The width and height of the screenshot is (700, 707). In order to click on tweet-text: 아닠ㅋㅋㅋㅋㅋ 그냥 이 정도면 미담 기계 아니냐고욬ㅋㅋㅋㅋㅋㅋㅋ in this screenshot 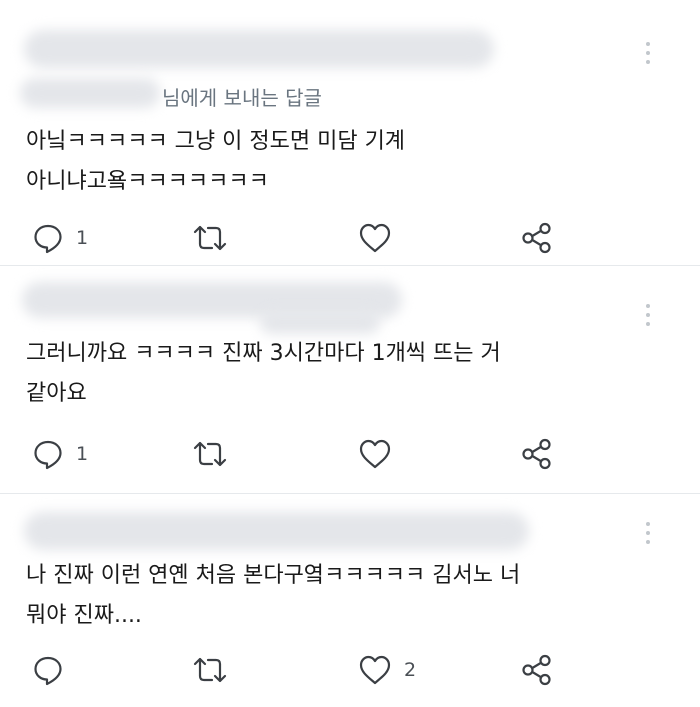, I will do `click(216, 161)`.